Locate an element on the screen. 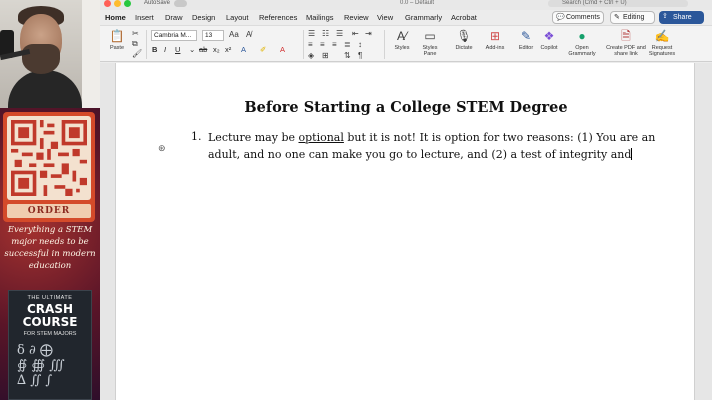 The width and height of the screenshot is (712, 400). qr-code-image is located at coordinates (49, 158).